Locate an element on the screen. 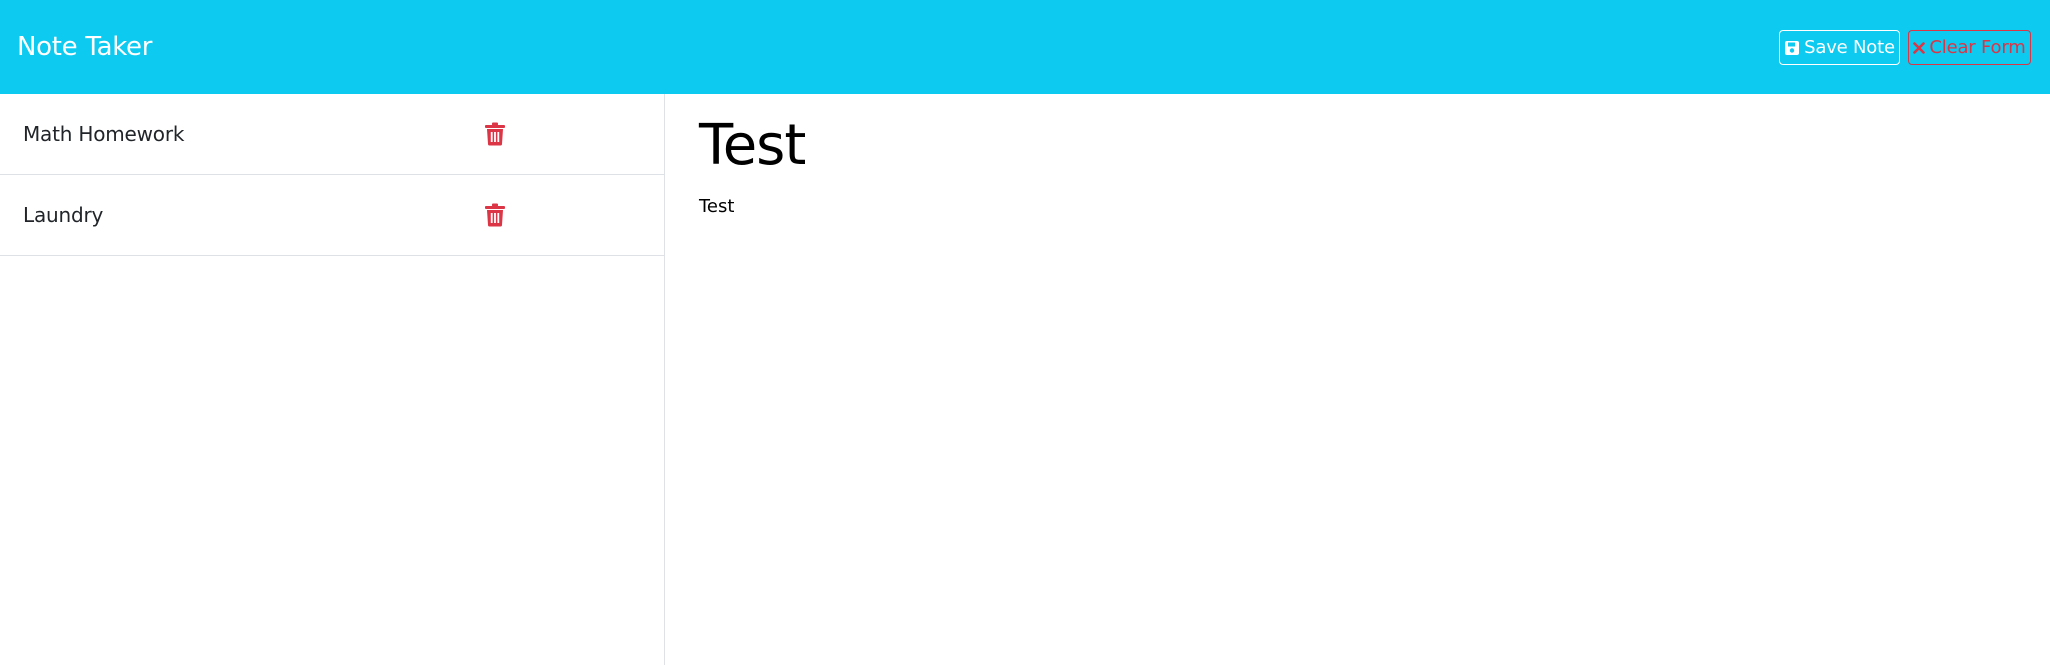 This screenshot has height=665, width=2050. list-item: Laundry is located at coordinates (332, 215).